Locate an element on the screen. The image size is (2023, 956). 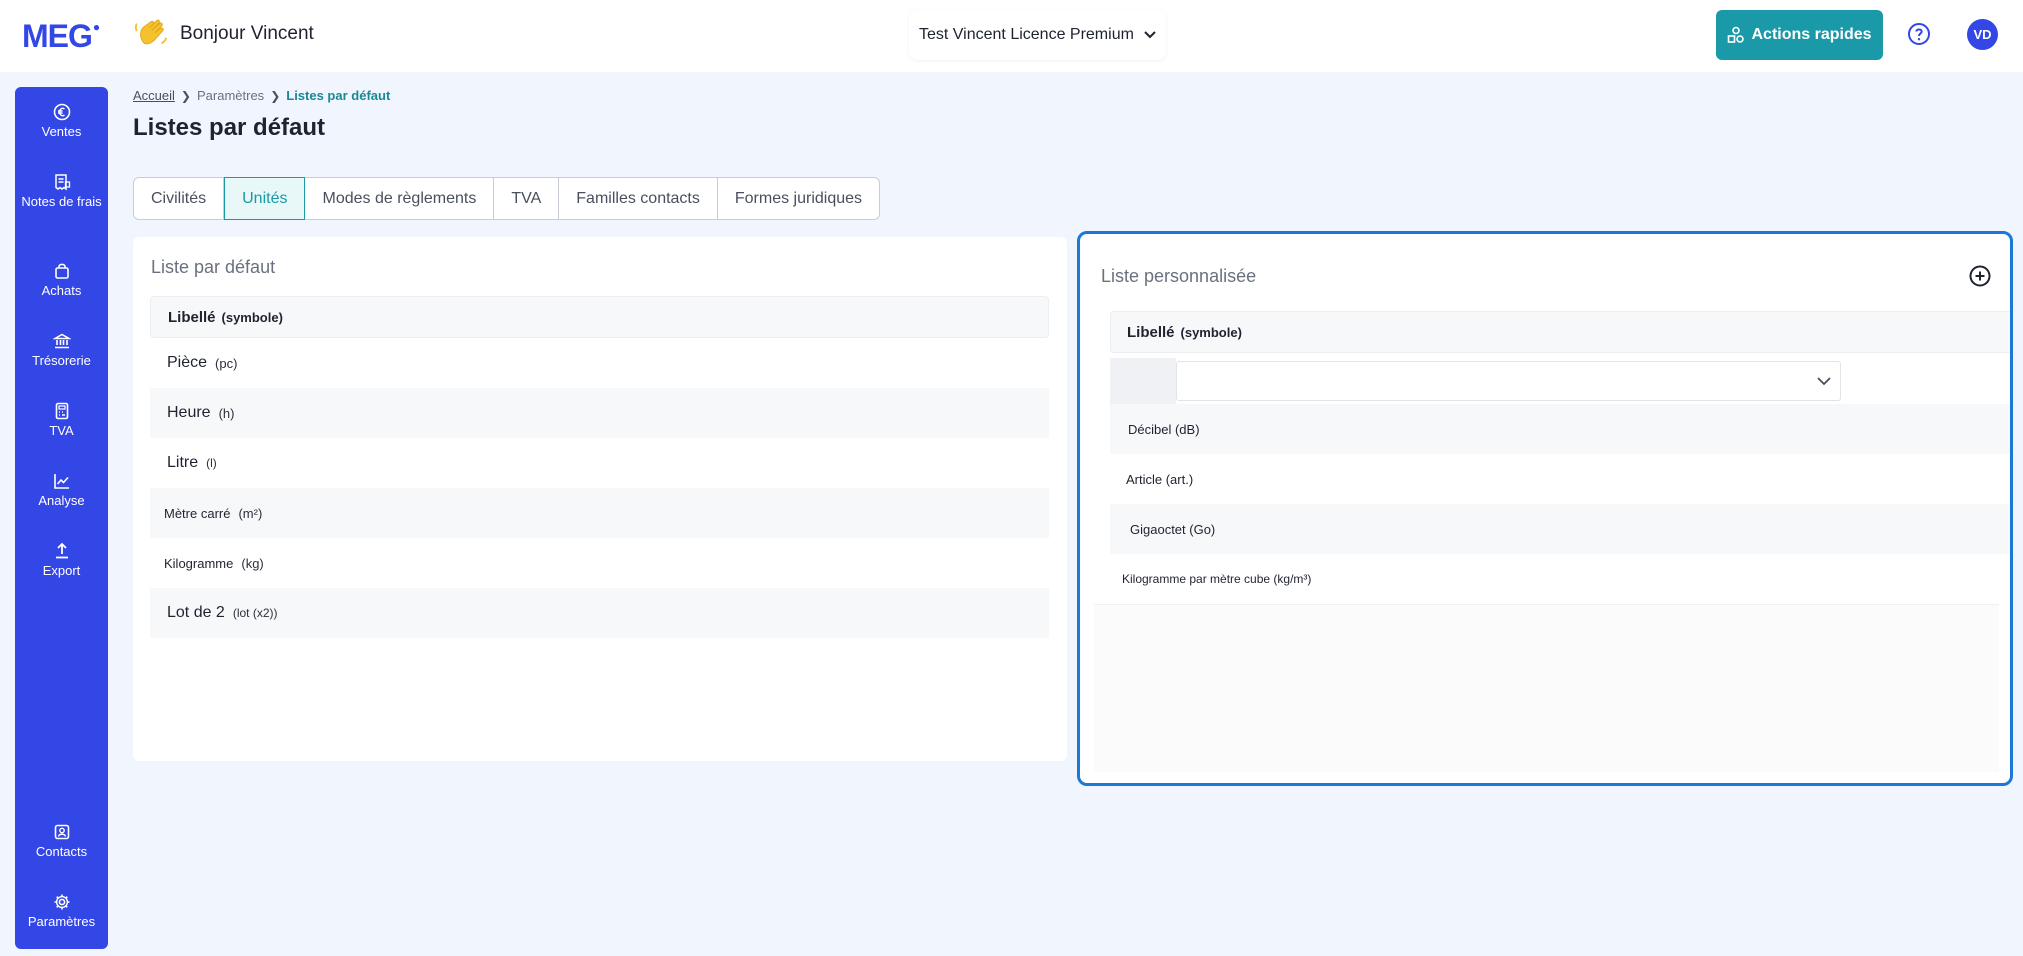
new-unit-row is located at coordinates (1560, 381).